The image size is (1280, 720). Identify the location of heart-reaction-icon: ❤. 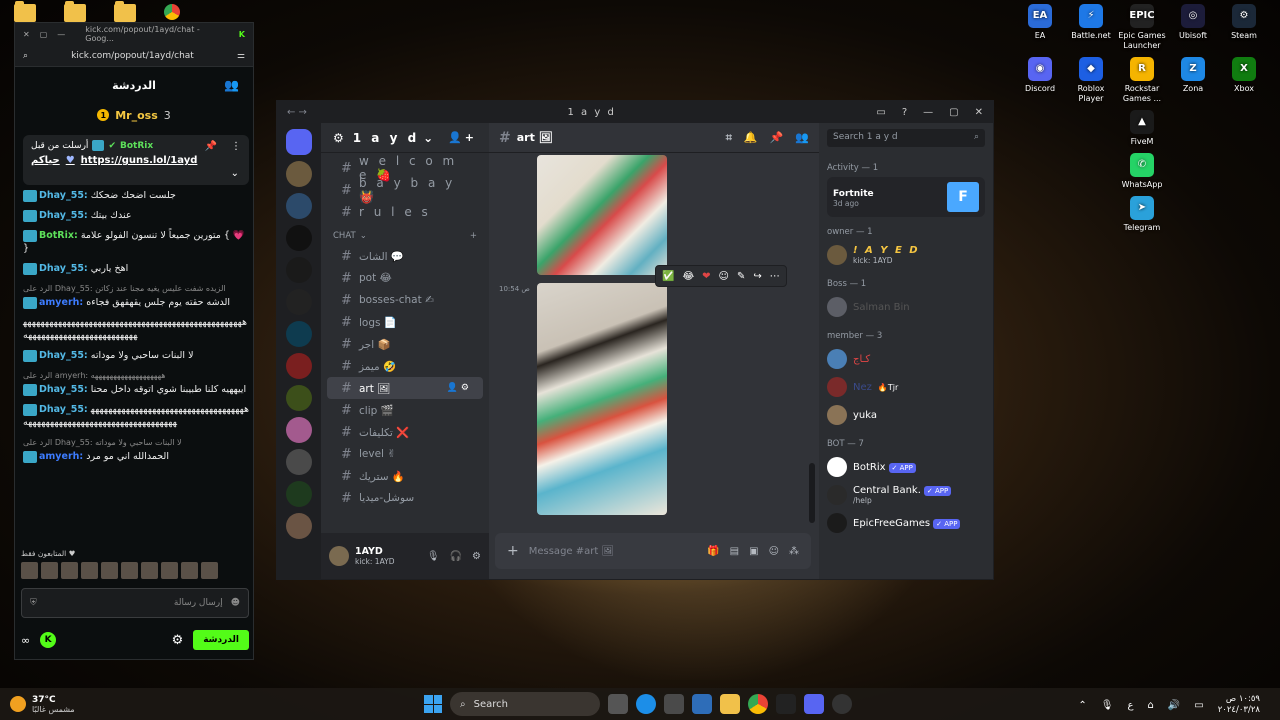
(706, 276).